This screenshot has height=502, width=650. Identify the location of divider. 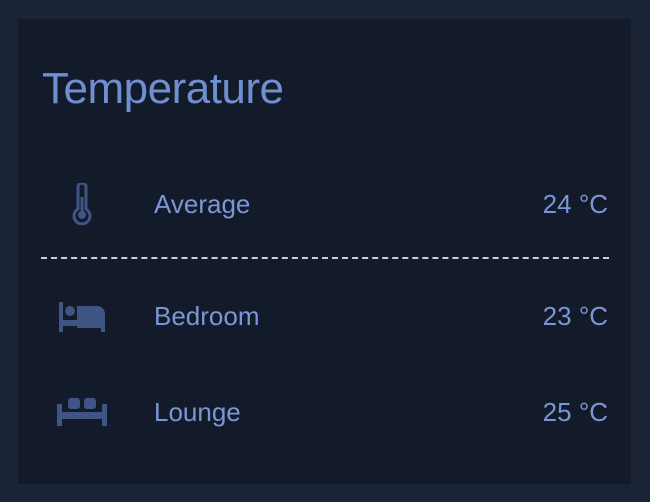
(325, 258).